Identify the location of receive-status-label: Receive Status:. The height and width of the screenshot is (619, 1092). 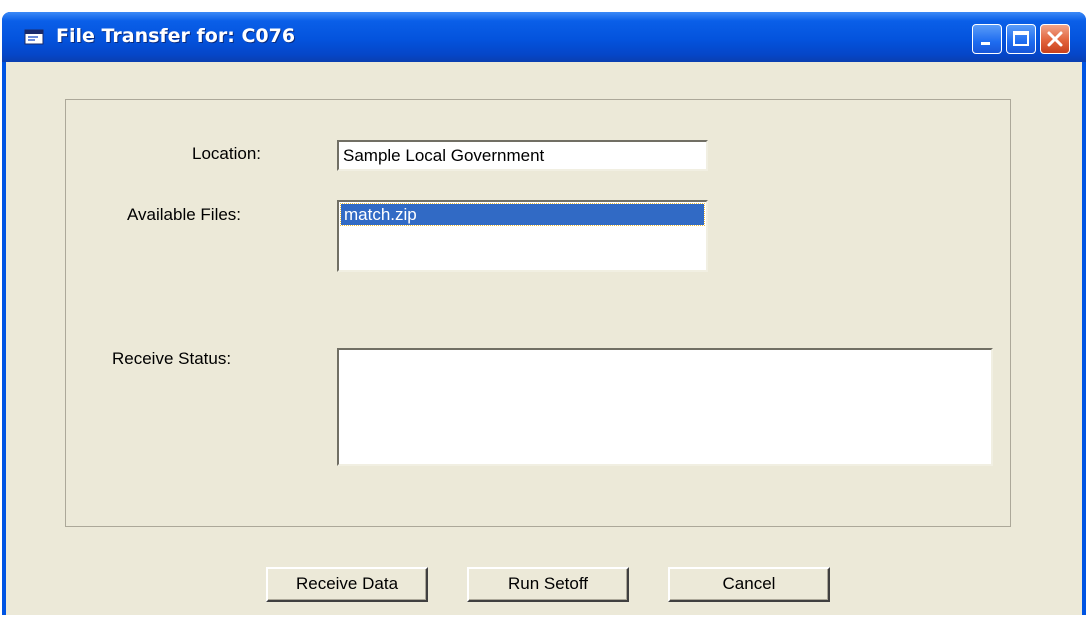
(172, 358).